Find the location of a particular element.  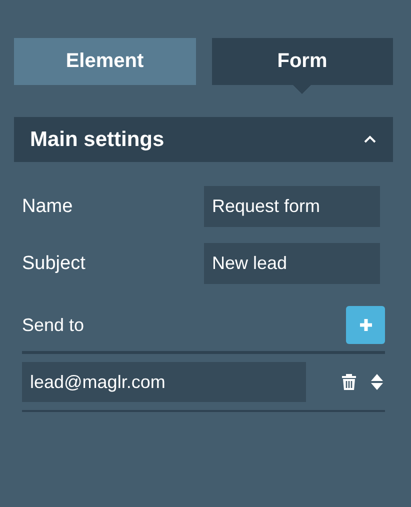

field-label: Subject is located at coordinates (54, 263).